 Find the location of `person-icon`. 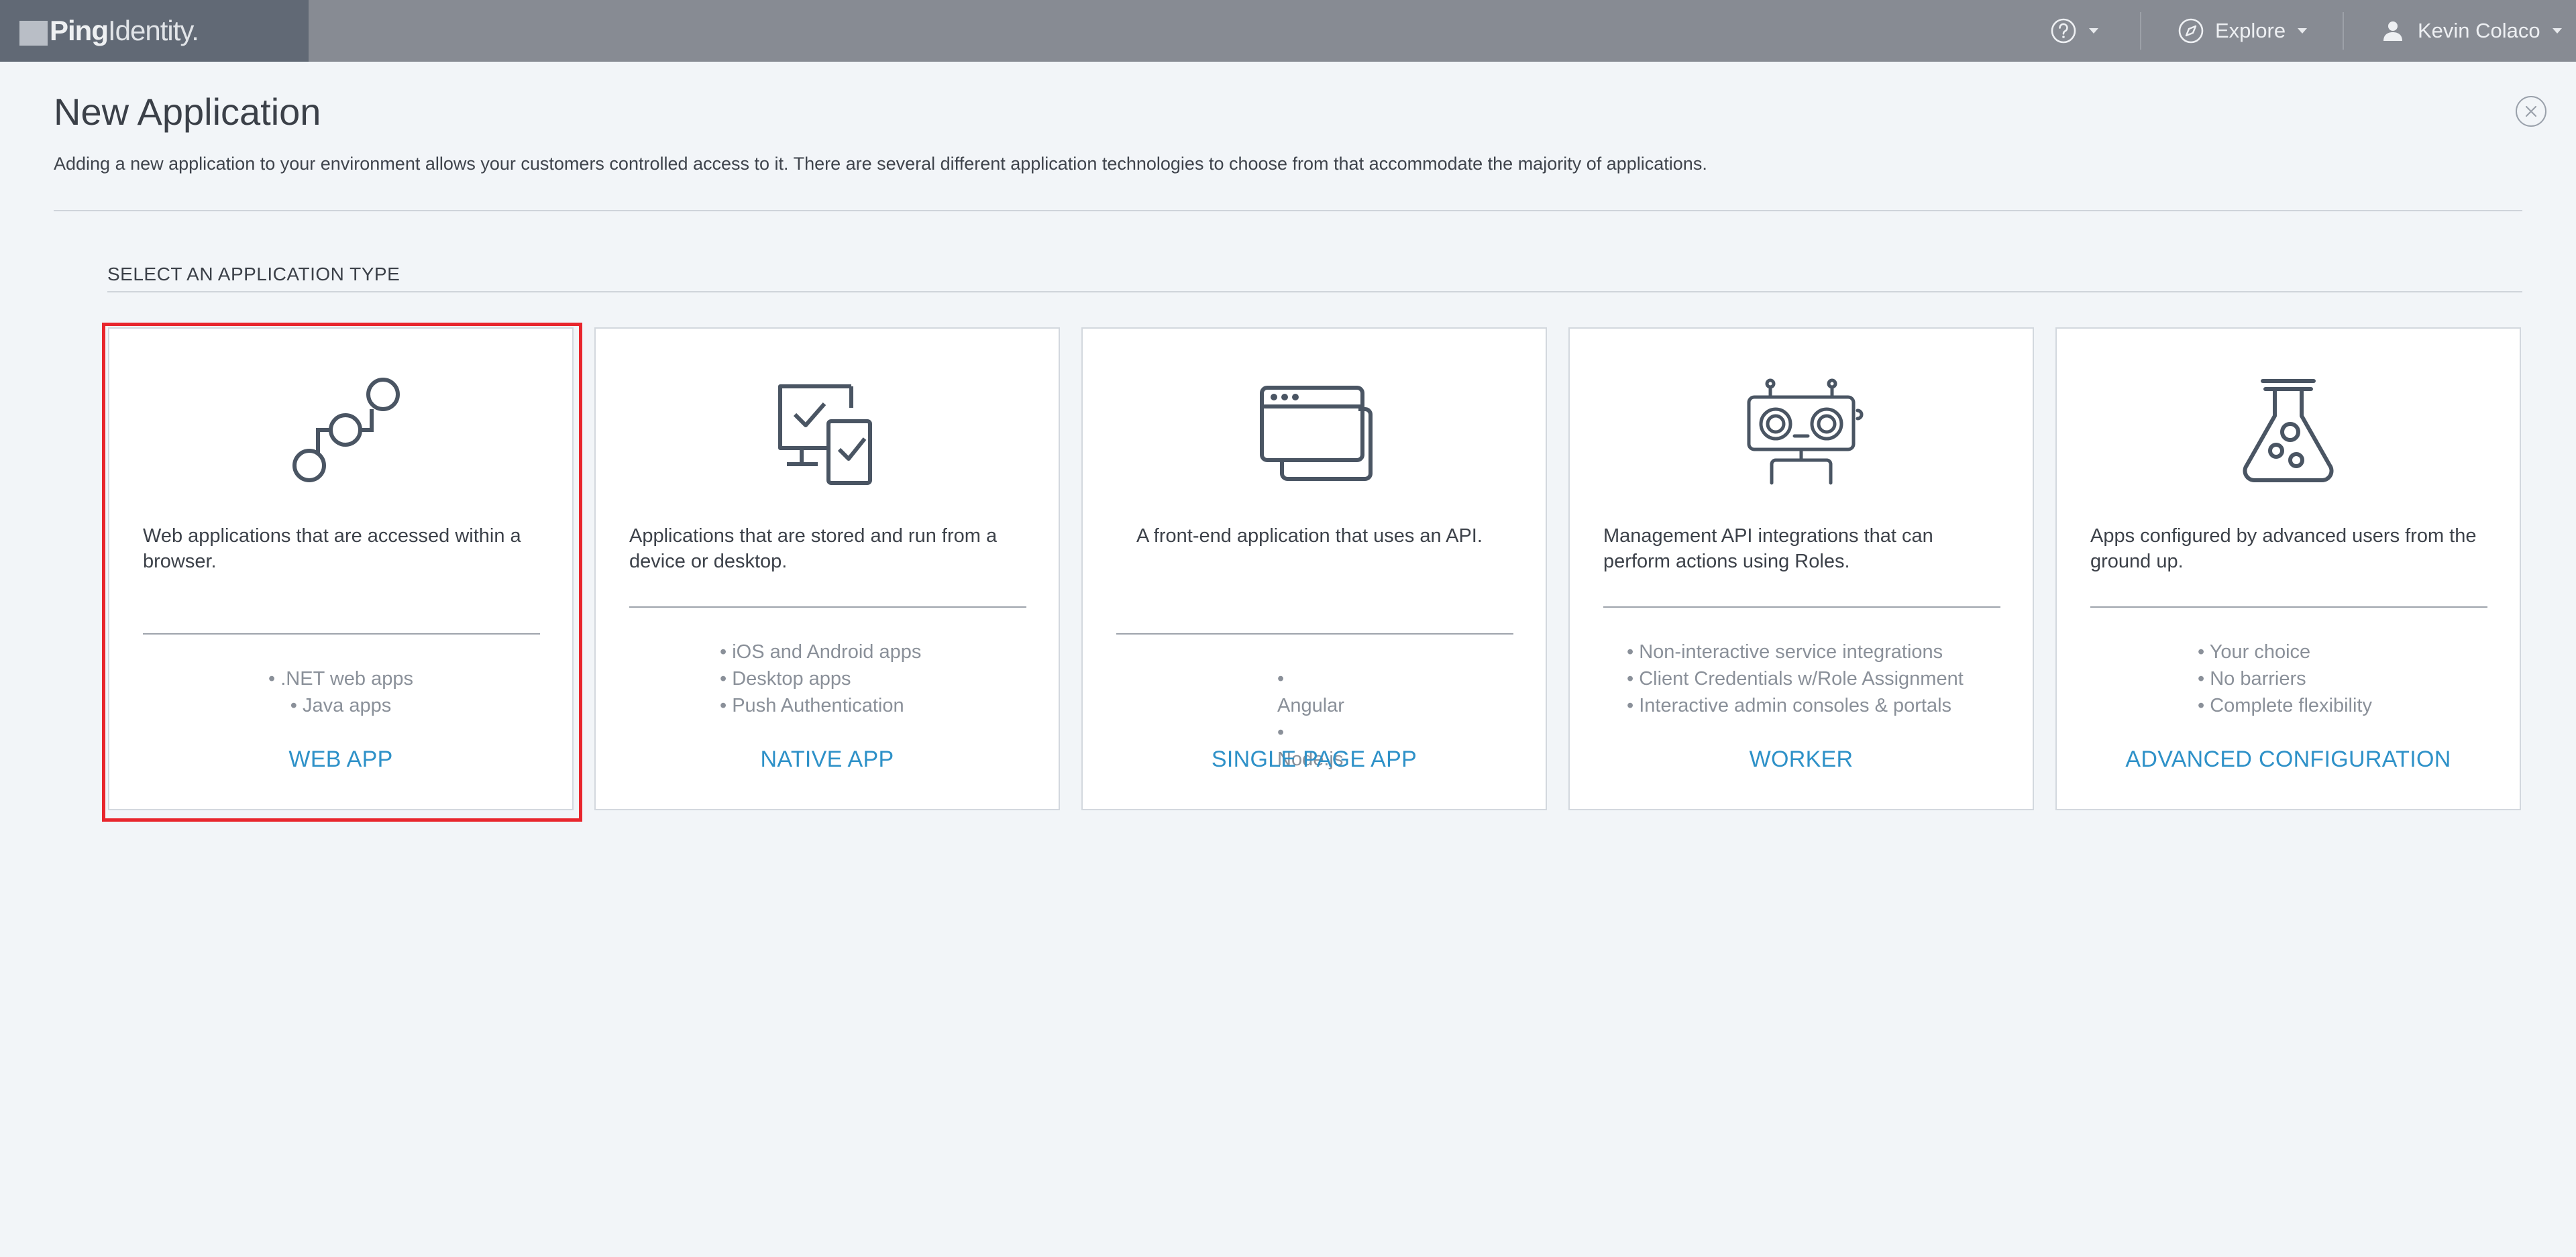

person-icon is located at coordinates (2392, 31).